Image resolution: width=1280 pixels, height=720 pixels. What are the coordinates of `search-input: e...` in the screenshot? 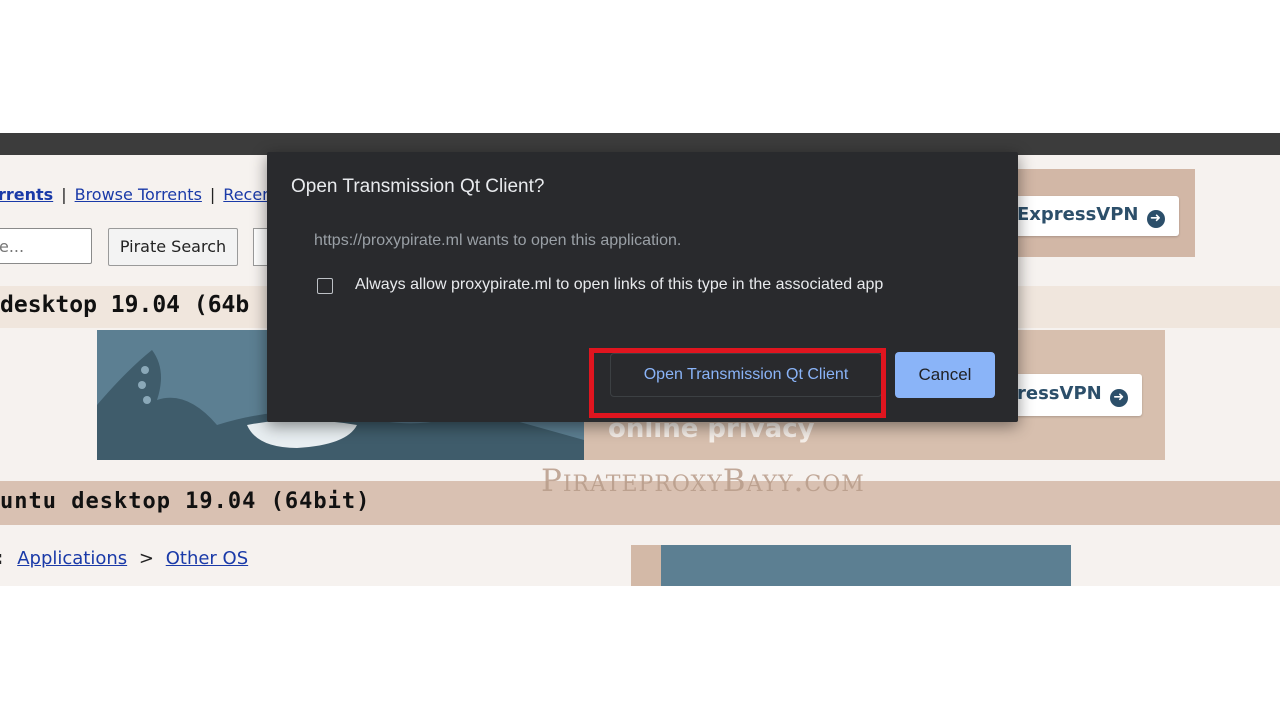 It's located at (46, 246).